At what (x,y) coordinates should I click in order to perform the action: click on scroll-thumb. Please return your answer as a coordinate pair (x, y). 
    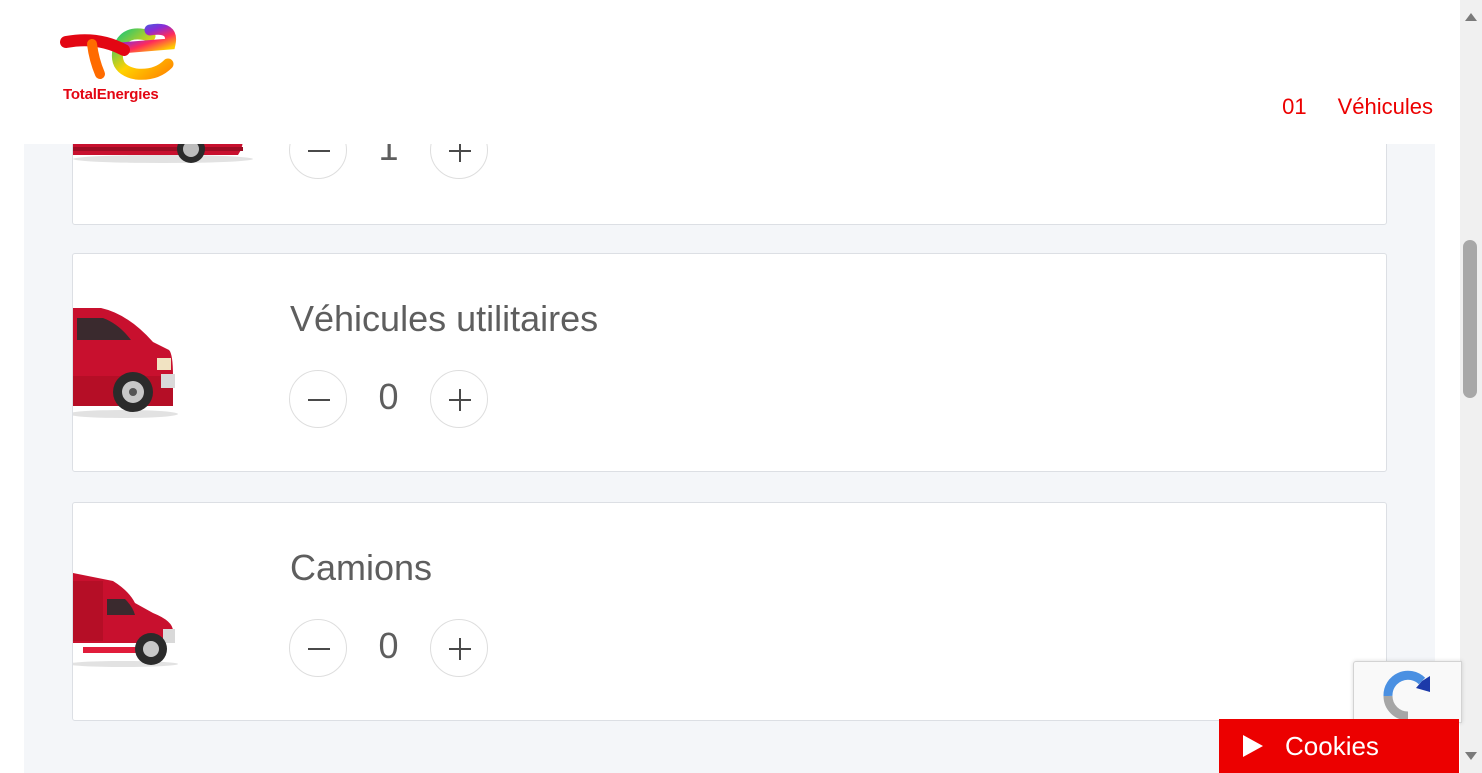
    Looking at the image, I should click on (1470, 319).